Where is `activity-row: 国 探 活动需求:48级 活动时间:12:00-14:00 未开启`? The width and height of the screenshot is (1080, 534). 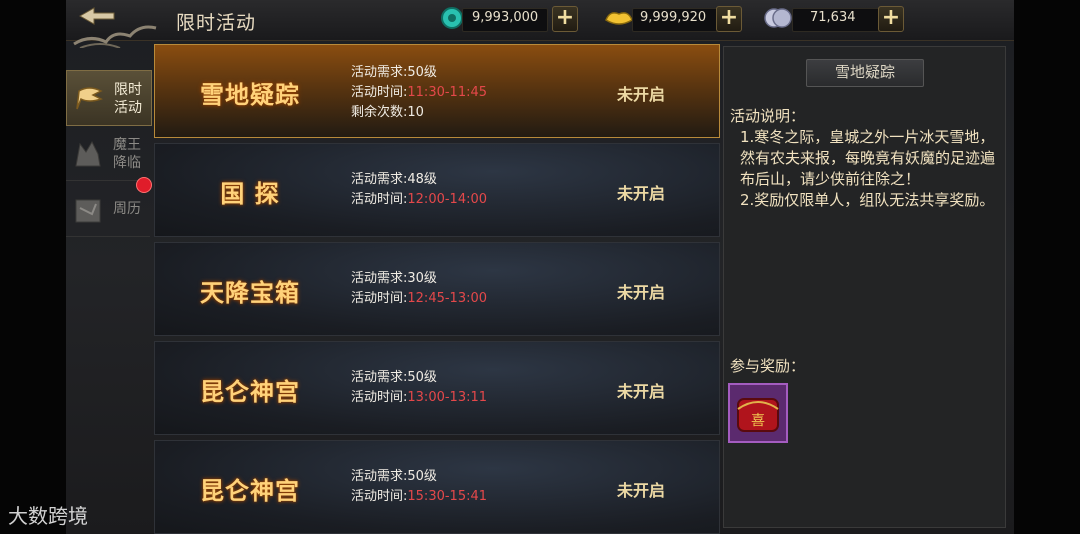 activity-row: 国 探 活动需求:48级 活动时间:12:00-14:00 未开启 is located at coordinates (437, 190).